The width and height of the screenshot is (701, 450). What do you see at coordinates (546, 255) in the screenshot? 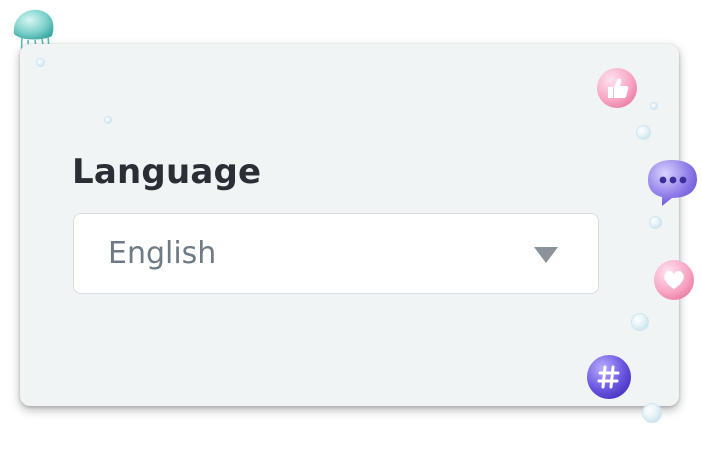
I see `chevron-down-icon` at bounding box center [546, 255].